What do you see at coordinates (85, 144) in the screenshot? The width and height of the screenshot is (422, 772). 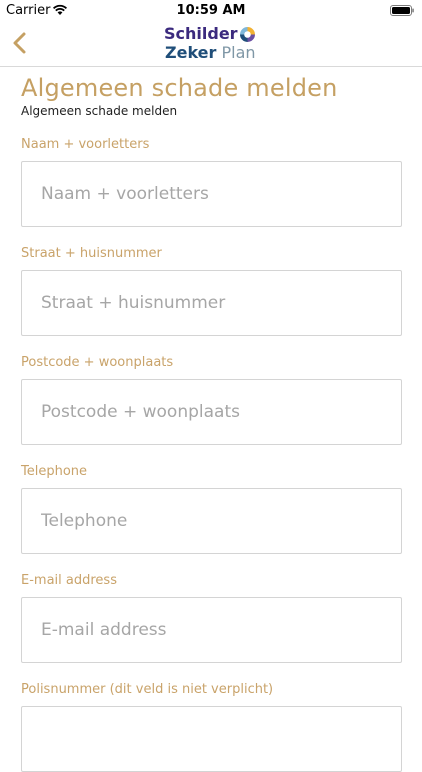 I see `field-label-naam: Naam + voorletters` at bounding box center [85, 144].